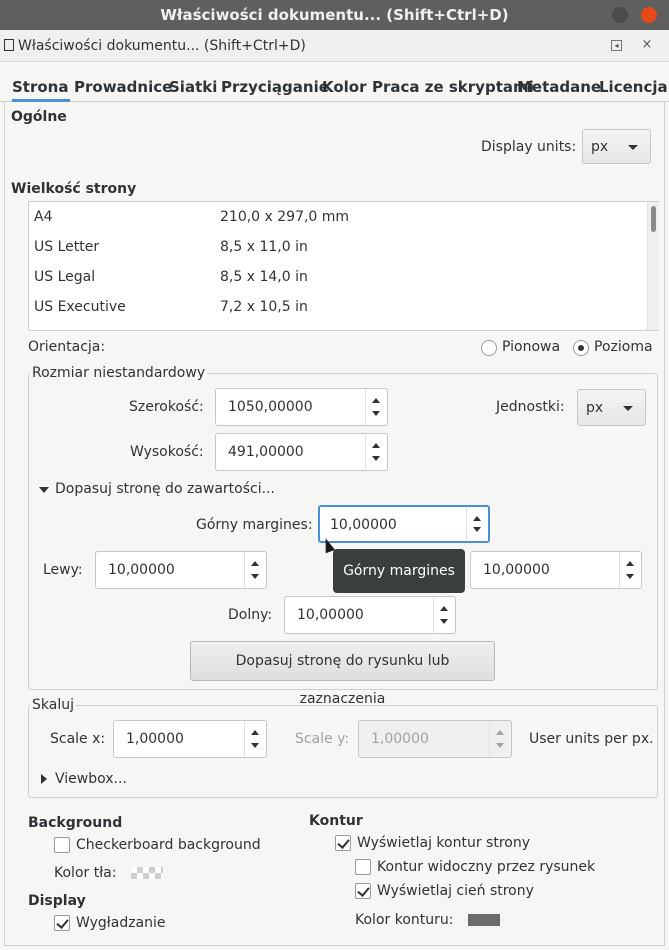  I want to click on page-size-dimension: 8,5 x 14,0 in, so click(264, 277).